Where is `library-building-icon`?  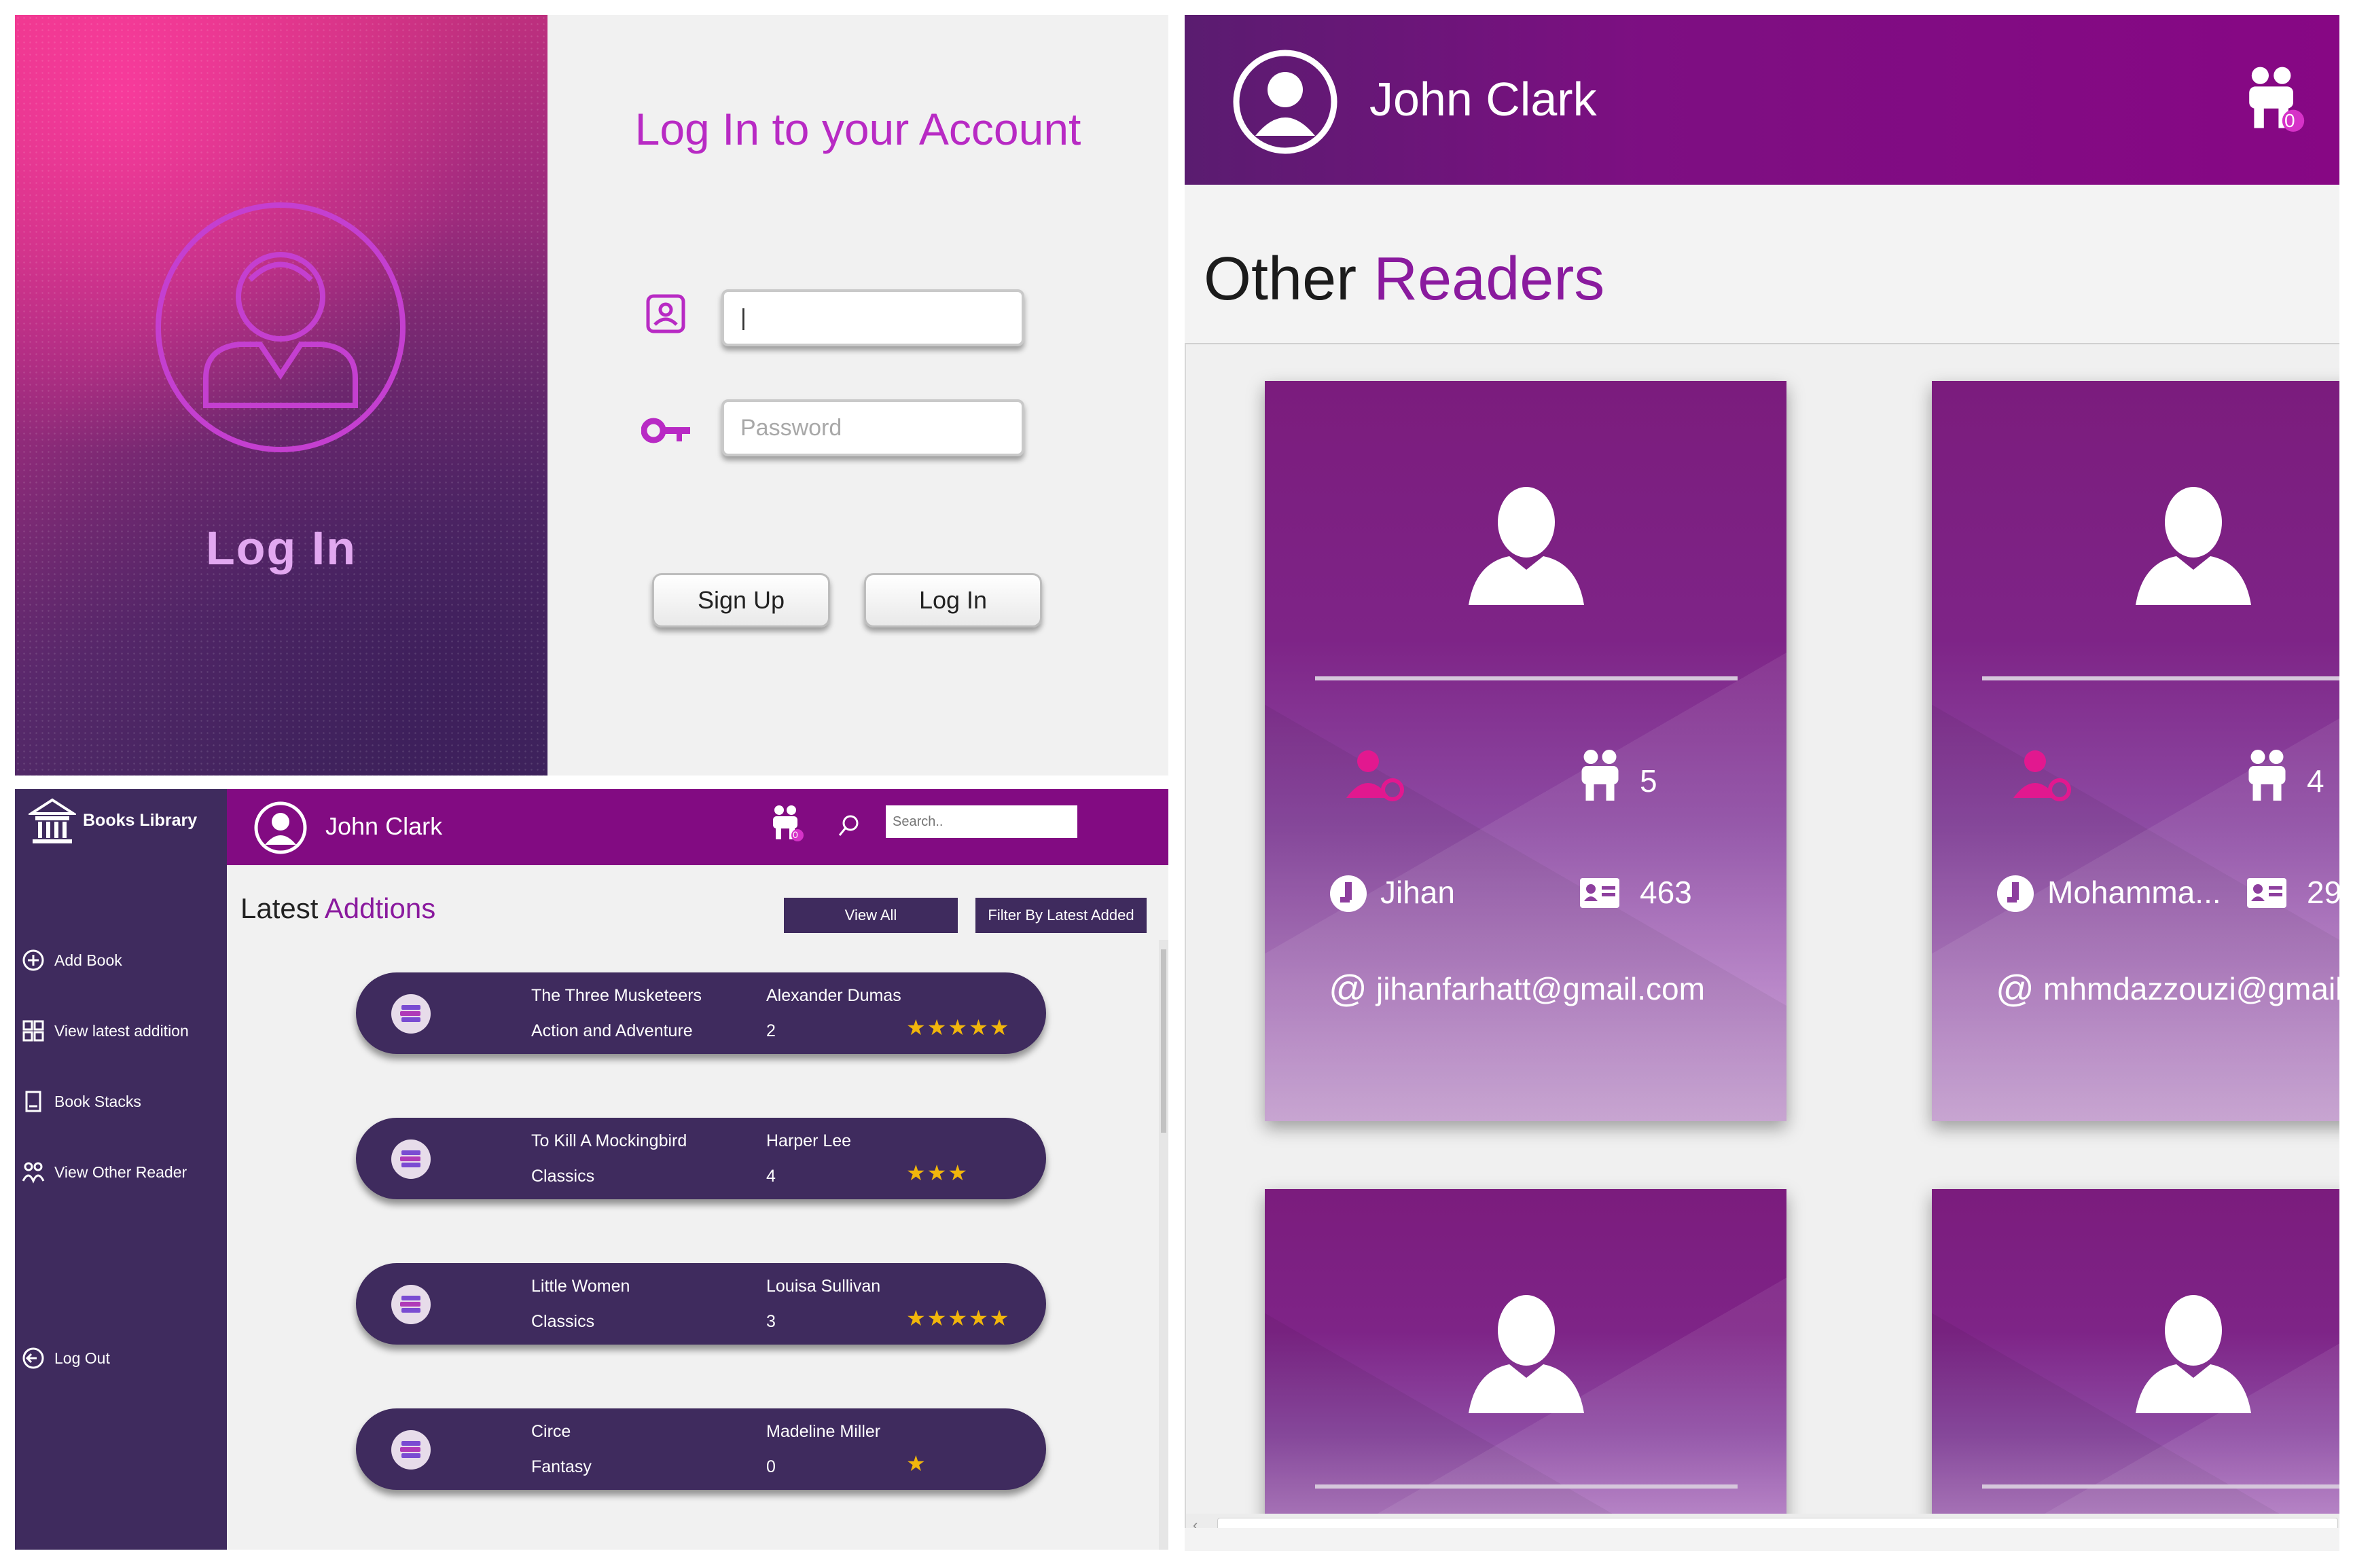 library-building-icon is located at coordinates (52, 821).